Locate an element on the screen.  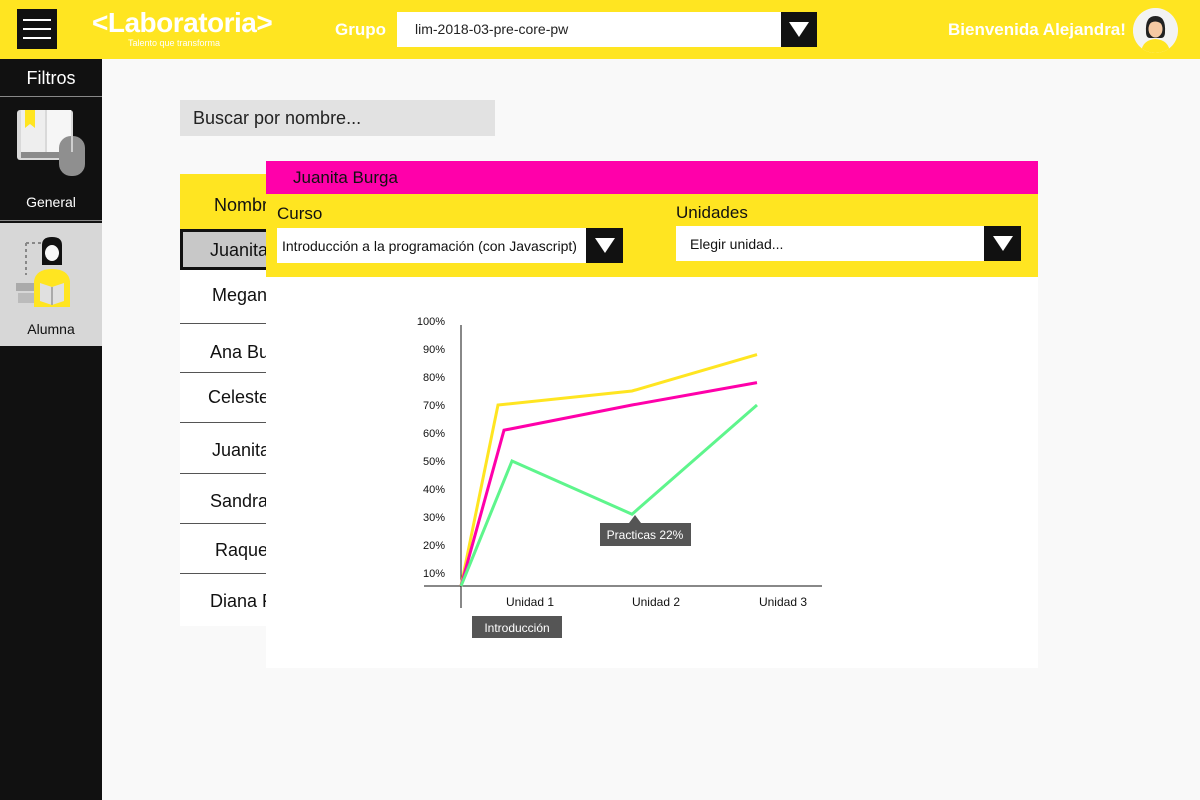
sidebar-item-alumna: Alumna is located at coordinates (51, 284).